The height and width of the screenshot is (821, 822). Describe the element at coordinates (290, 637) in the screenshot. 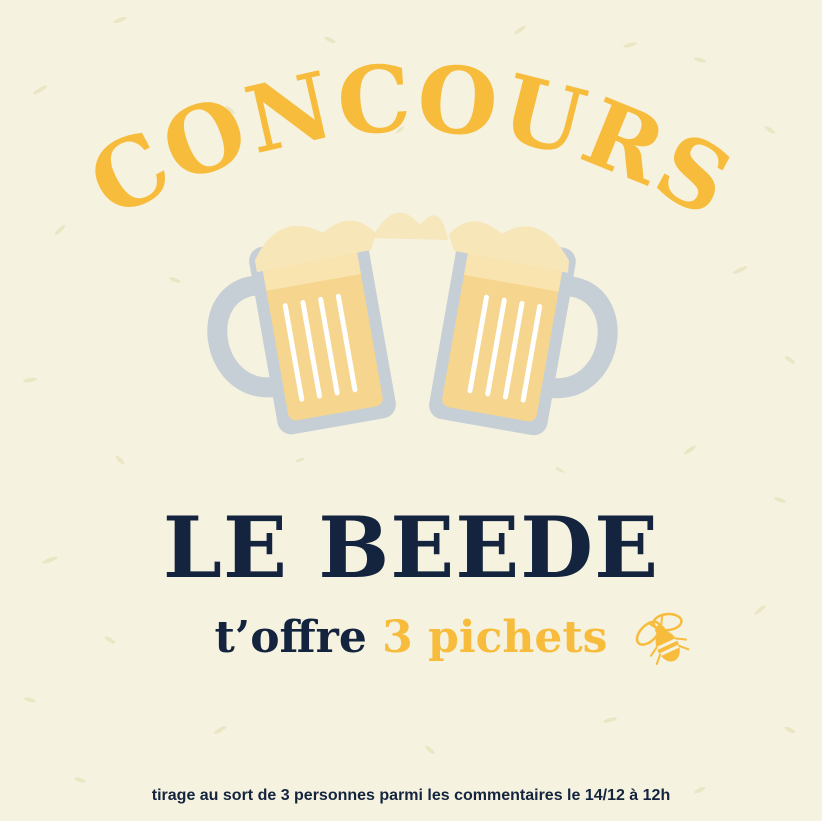

I see `offer-prefix: t’offre` at that location.